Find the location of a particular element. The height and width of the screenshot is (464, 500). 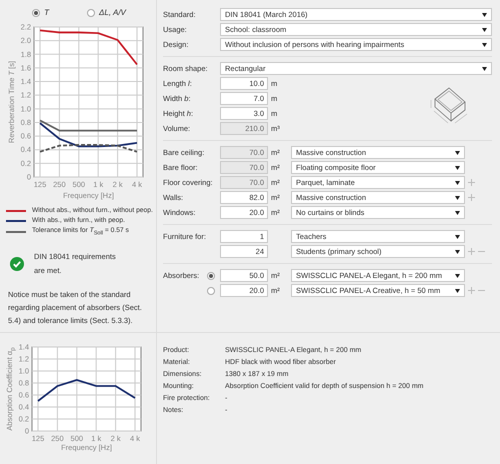

radio-label: ΔL, A/V is located at coordinates (112, 12).